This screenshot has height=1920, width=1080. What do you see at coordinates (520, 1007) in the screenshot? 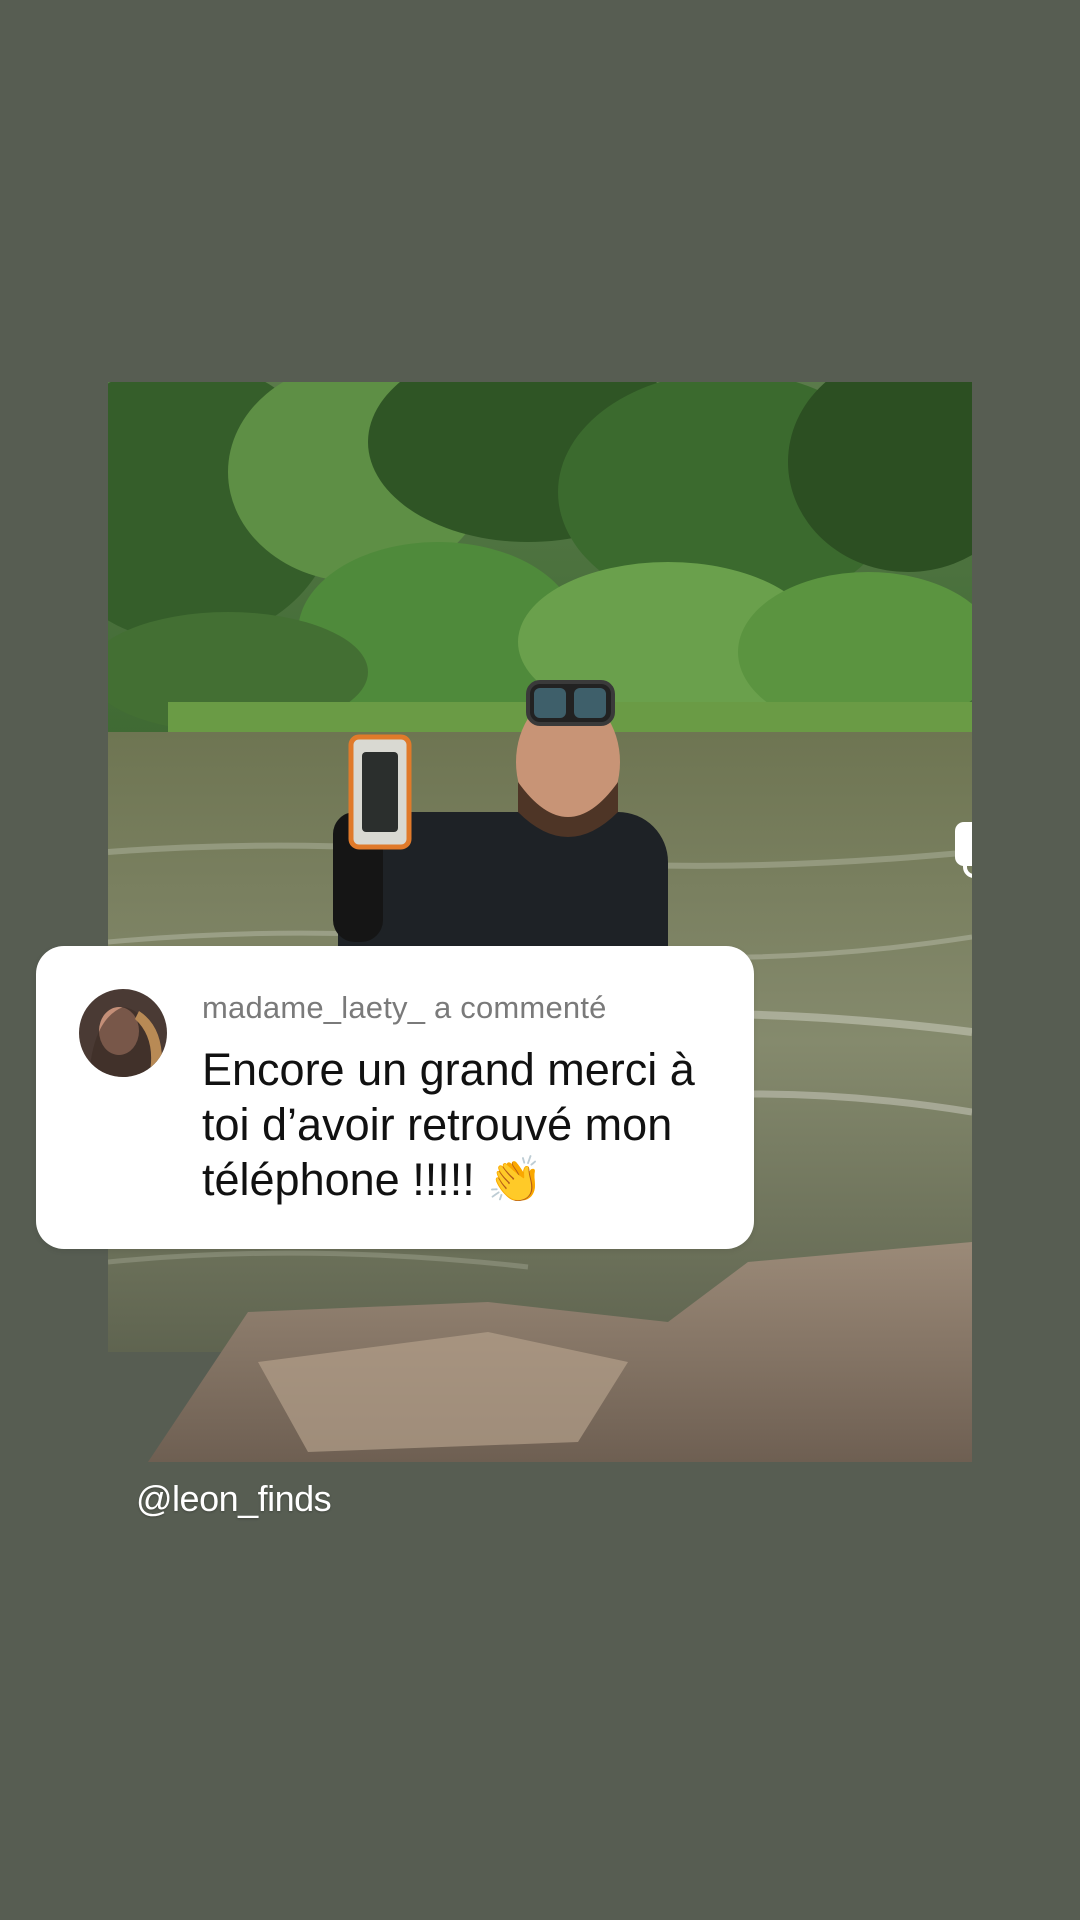
I see `comment-action: a commenté` at bounding box center [520, 1007].